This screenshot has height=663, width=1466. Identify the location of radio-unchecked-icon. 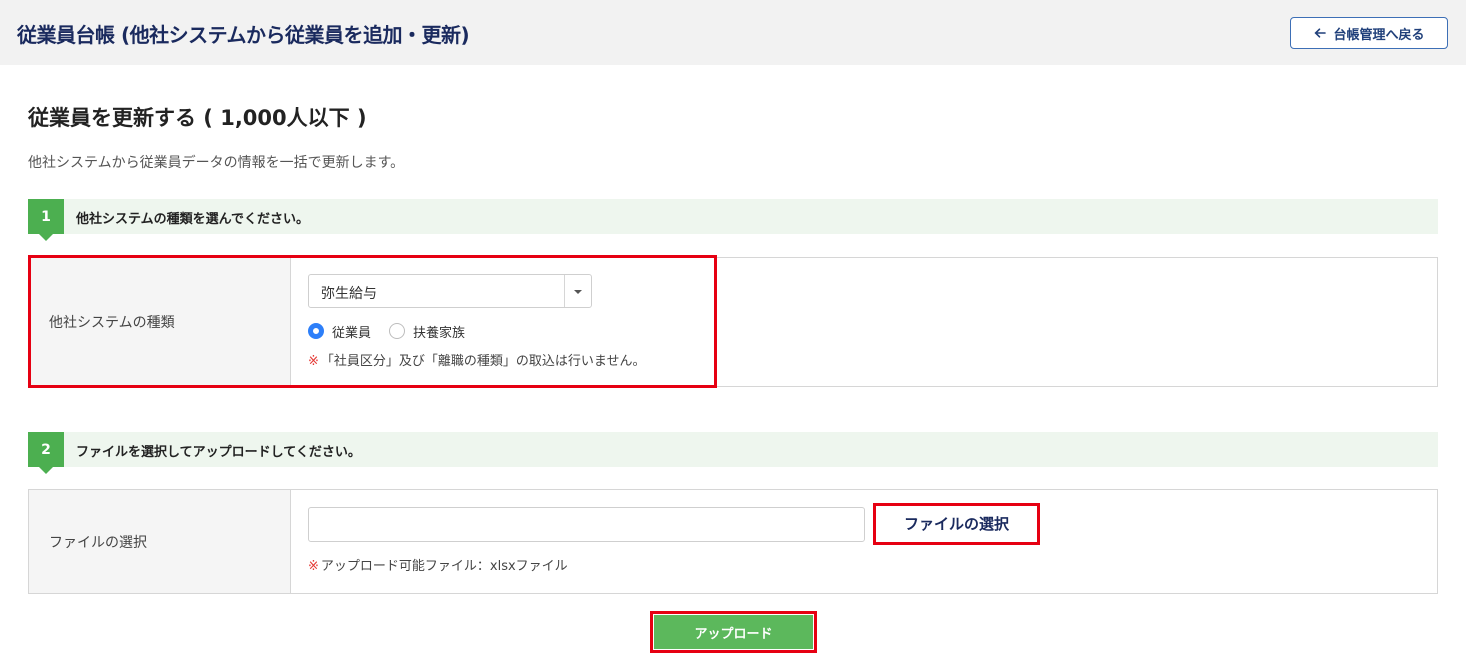
(397, 331).